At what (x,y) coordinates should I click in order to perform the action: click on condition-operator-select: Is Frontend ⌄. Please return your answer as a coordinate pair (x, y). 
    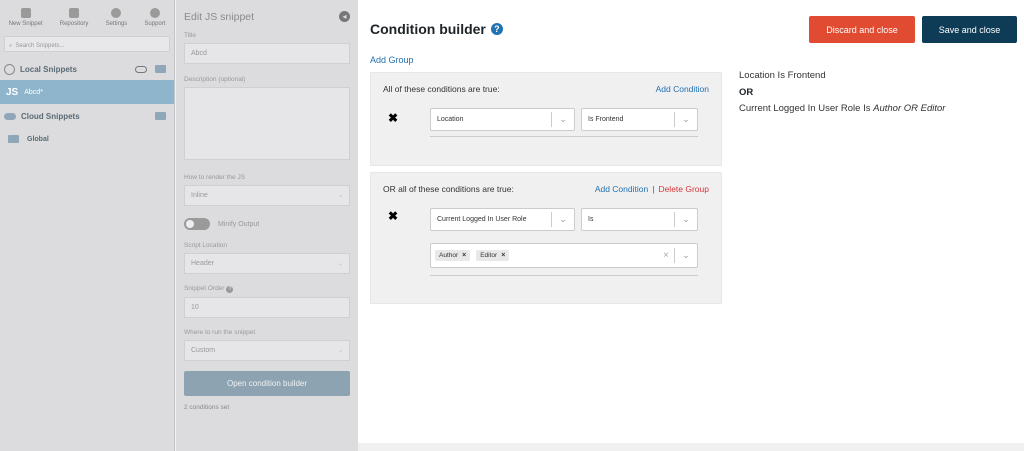
    Looking at the image, I should click on (639, 119).